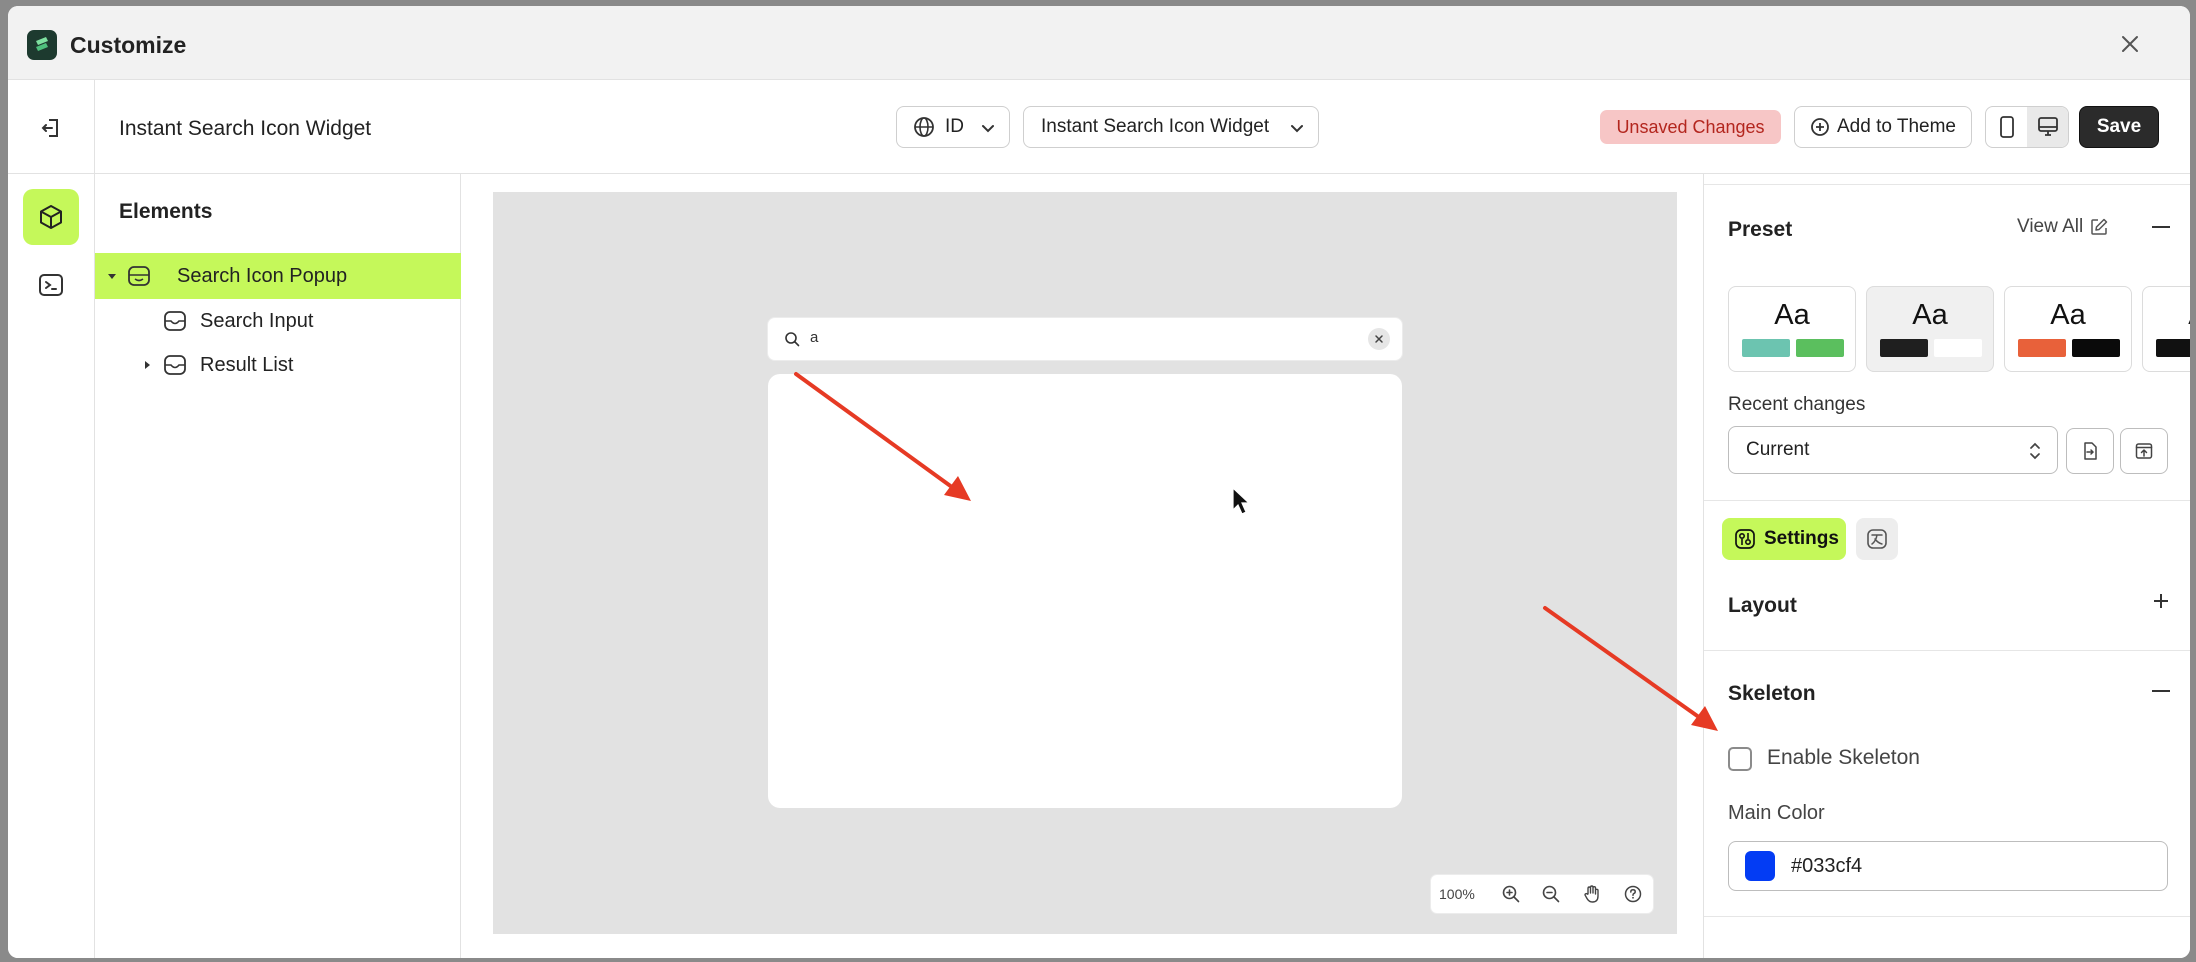 This screenshot has width=2196, height=962. I want to click on elements-title: Elements, so click(166, 211).